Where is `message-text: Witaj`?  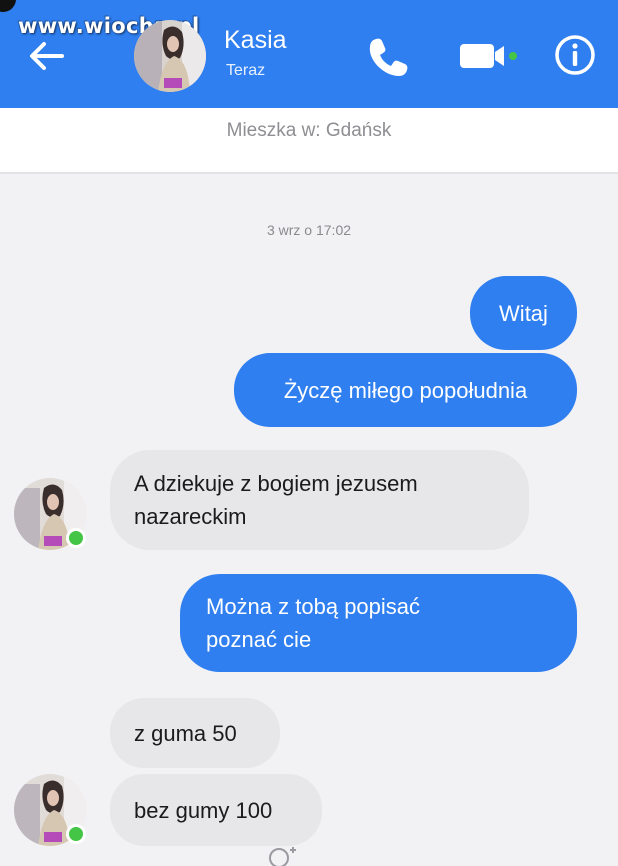
message-text: Witaj is located at coordinates (523, 313).